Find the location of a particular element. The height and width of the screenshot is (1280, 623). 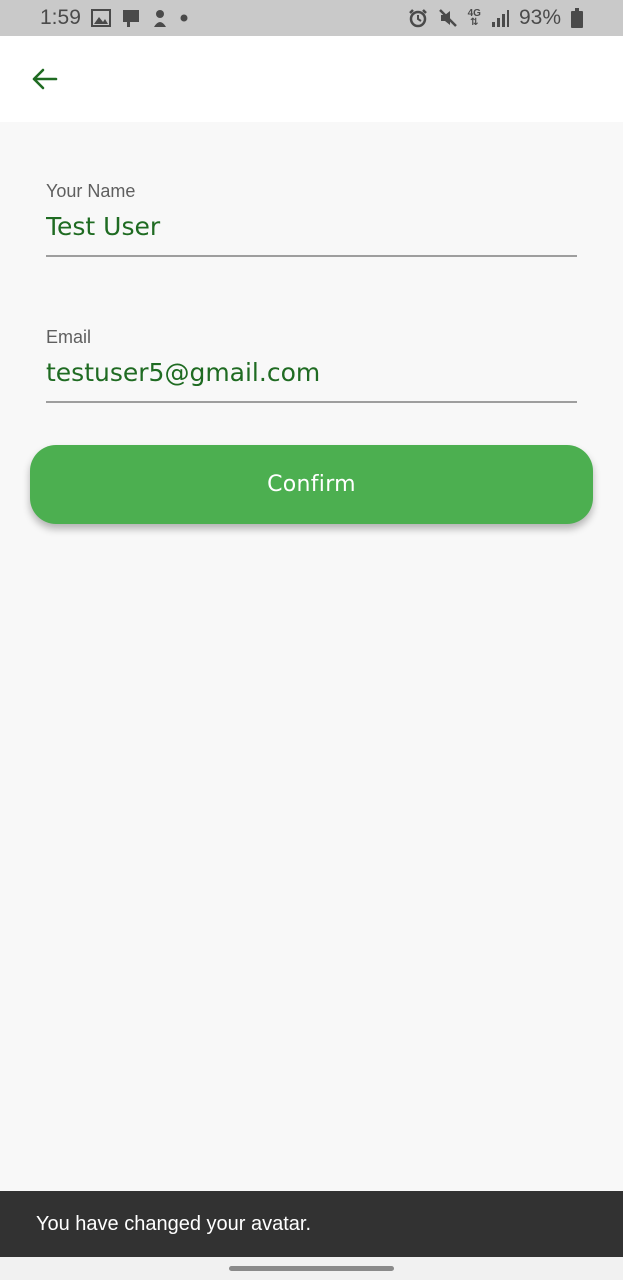

cast-icon is located at coordinates (131, 18).